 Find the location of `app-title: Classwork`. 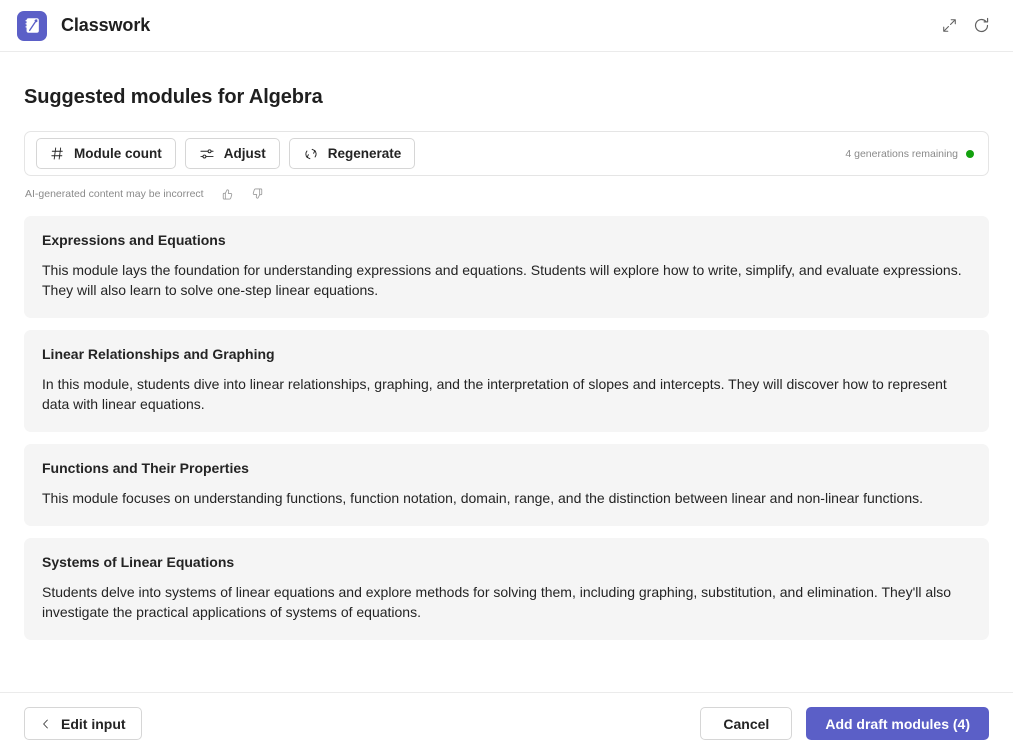

app-title: Classwork is located at coordinates (106, 25).